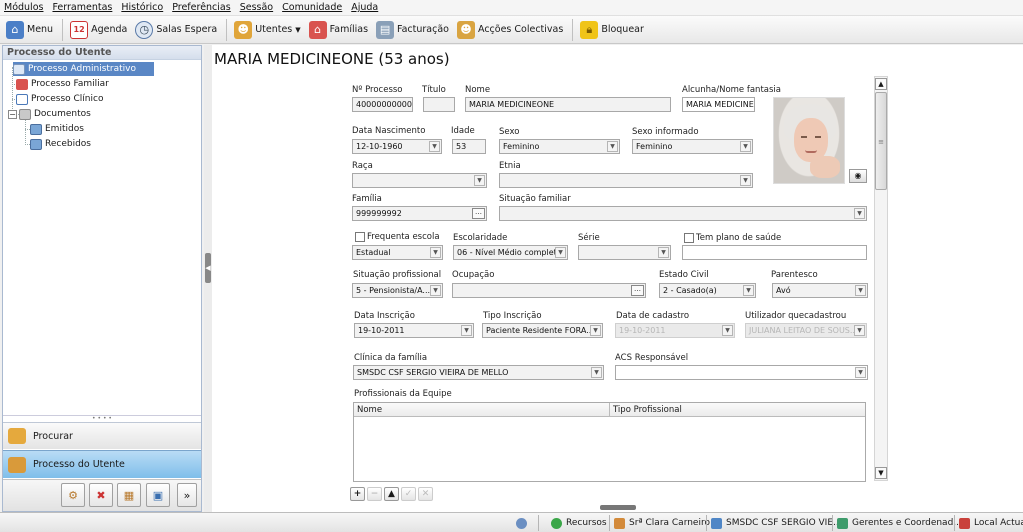 This screenshot has width=1023, height=532. What do you see at coordinates (55, 114) in the screenshot?
I see `tree-item-documentos: Documentos` at bounding box center [55, 114].